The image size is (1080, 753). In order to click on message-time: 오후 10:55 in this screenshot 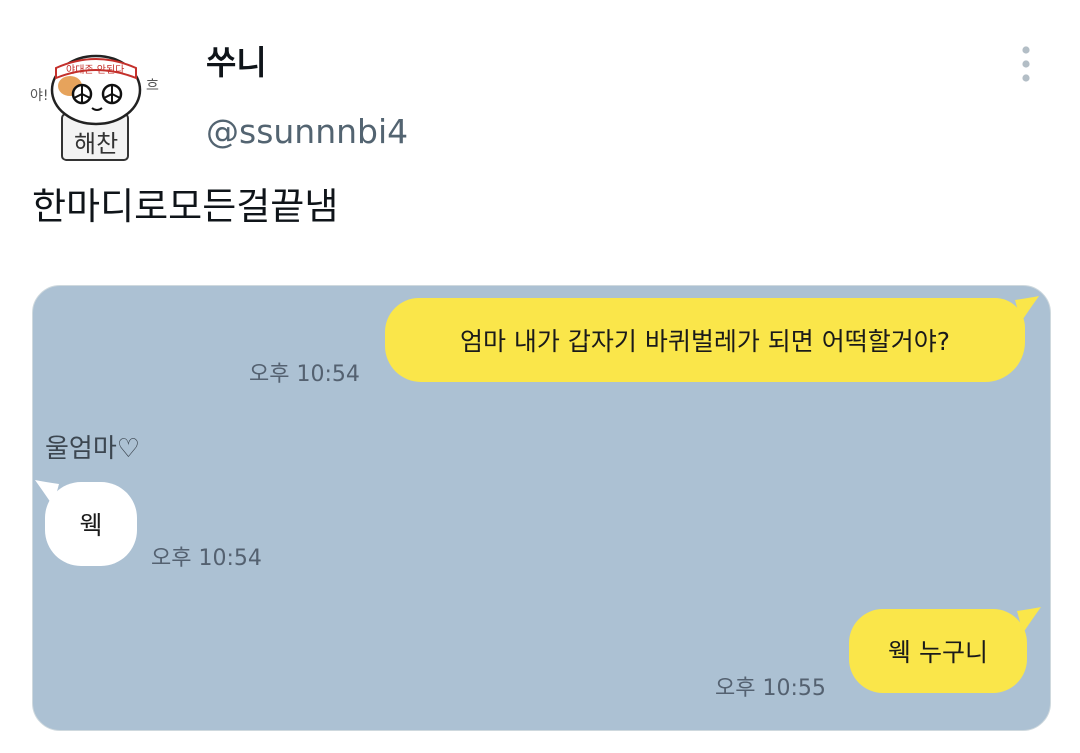, I will do `click(770, 688)`.